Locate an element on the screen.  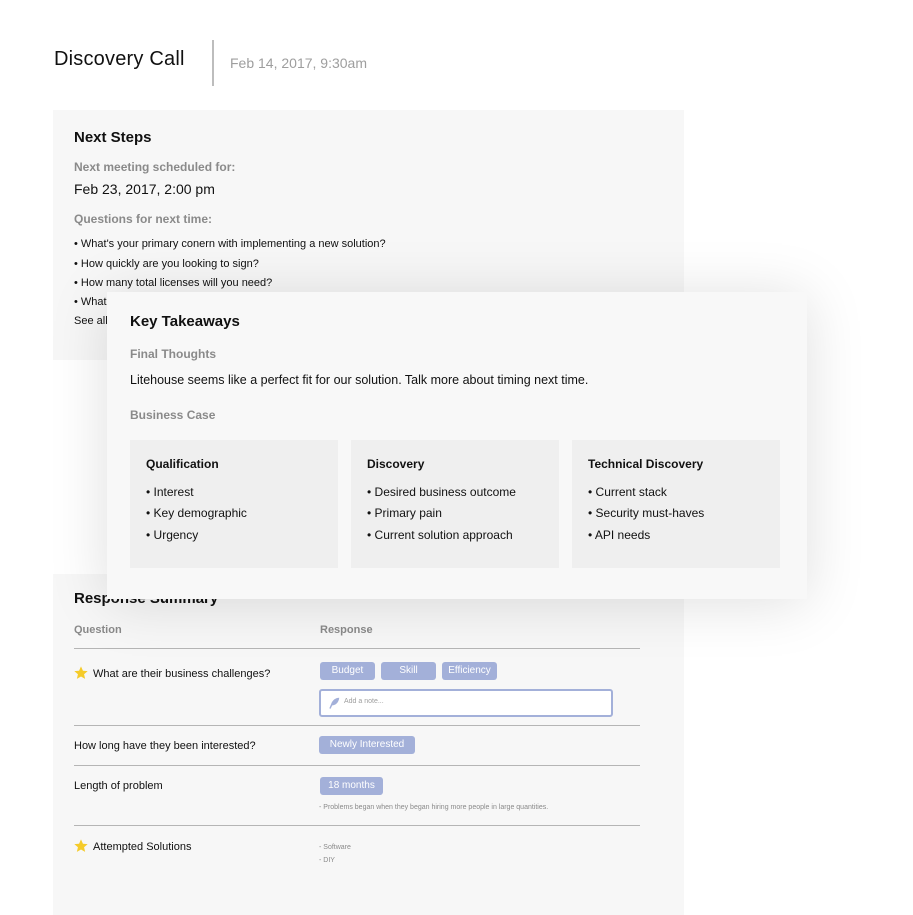
next-meeting-date: Feb 23, 2017, 2:00 pm is located at coordinates (144, 189).